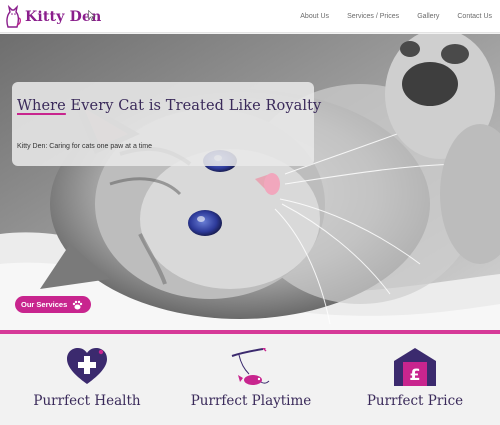 The height and width of the screenshot is (425, 500). Describe the element at coordinates (373, 16) in the screenshot. I see `nav-link-services-prices: Services / Prices` at that location.